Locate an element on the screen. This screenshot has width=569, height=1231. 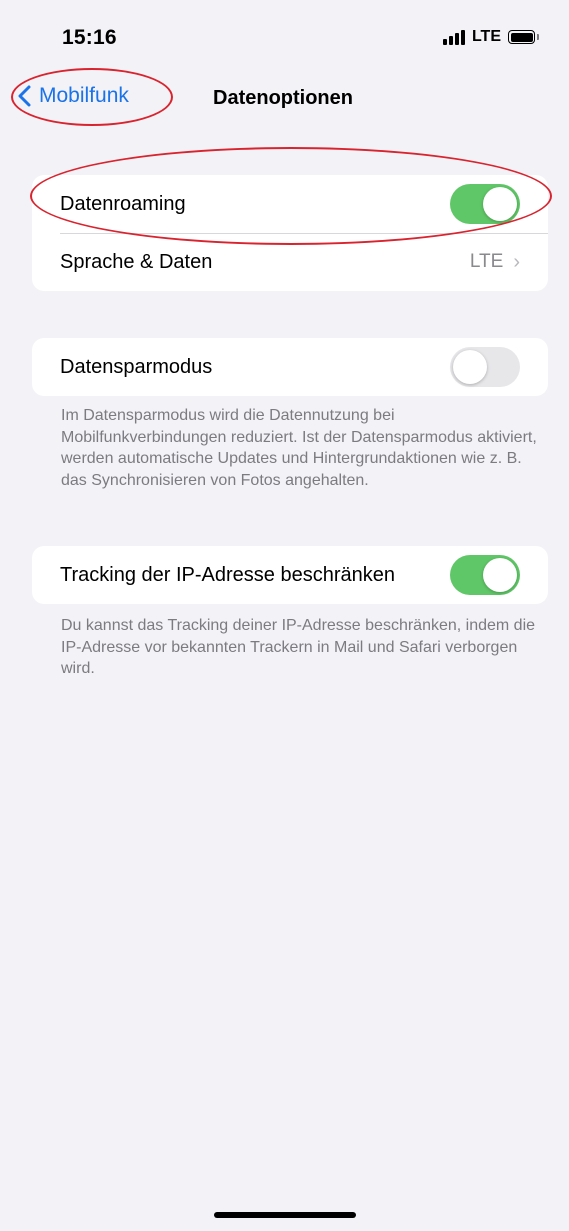
low-data-row: Datensparmodus is located at coordinates (290, 367).